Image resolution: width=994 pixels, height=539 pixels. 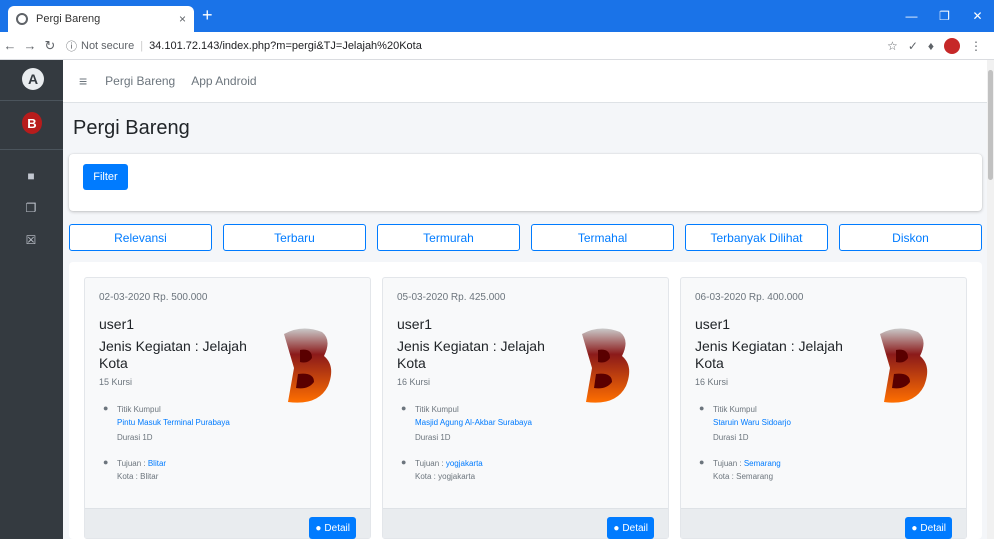 What do you see at coordinates (108, 45) in the screenshot?
I see `security-label: Not secure` at bounding box center [108, 45].